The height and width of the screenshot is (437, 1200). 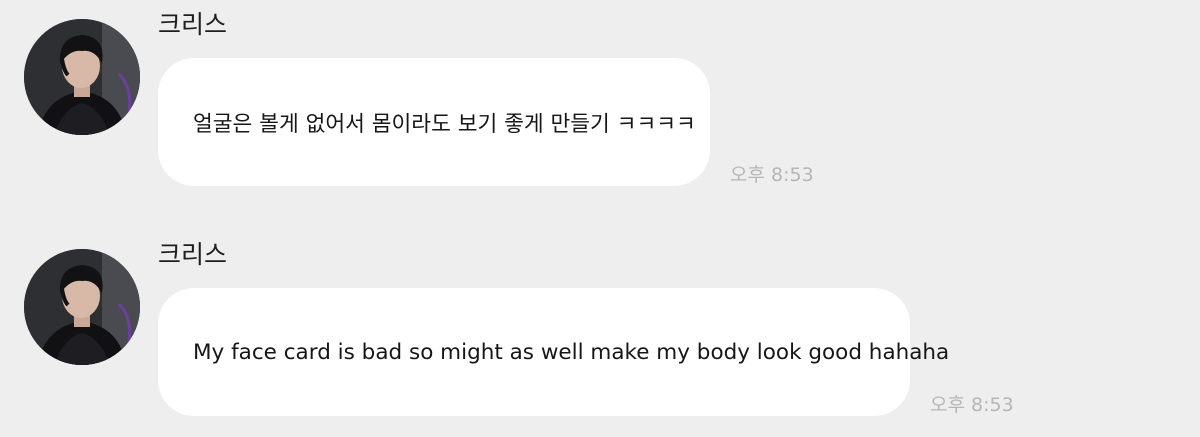 What do you see at coordinates (444, 124) in the screenshot?
I see `message-text: 얼굴은 볼게 없어서 몸이라도 보기 좋게 만들기 ㅋㅋㅋㅋ` at bounding box center [444, 124].